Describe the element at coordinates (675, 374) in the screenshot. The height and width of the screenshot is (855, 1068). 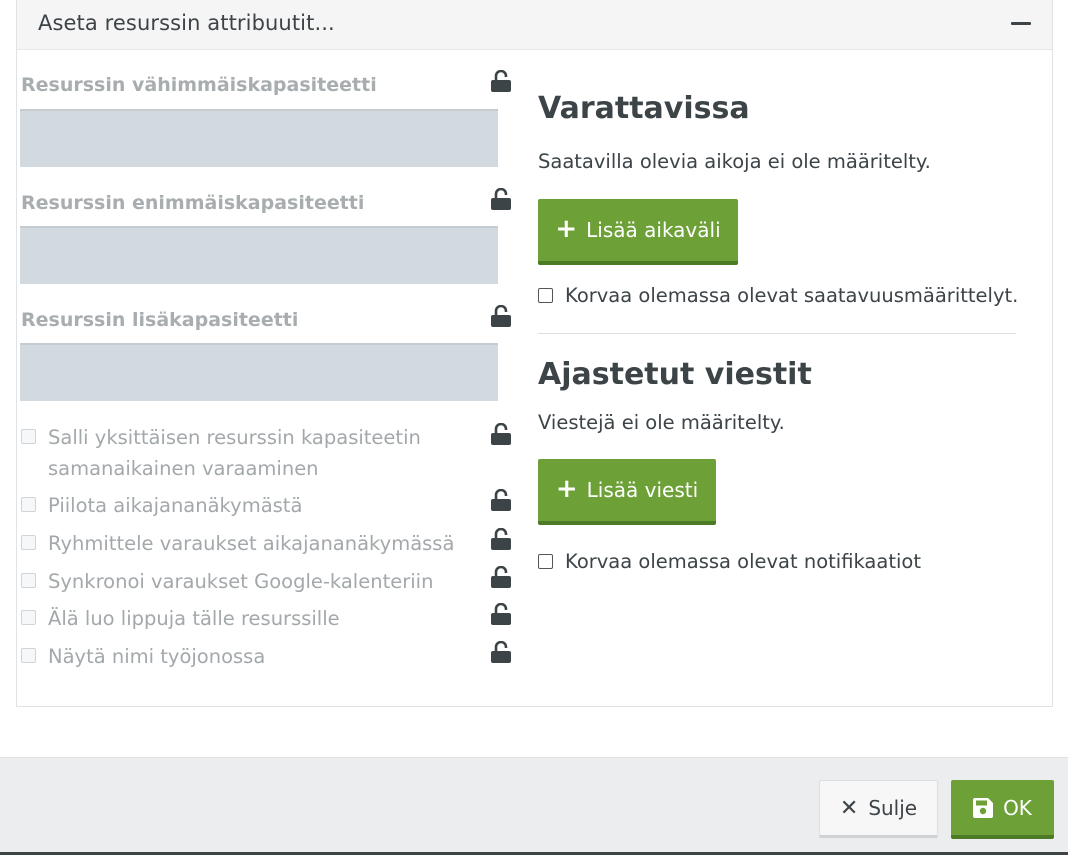
I see `scheduled-messages-title: Ajastetut viestit` at that location.